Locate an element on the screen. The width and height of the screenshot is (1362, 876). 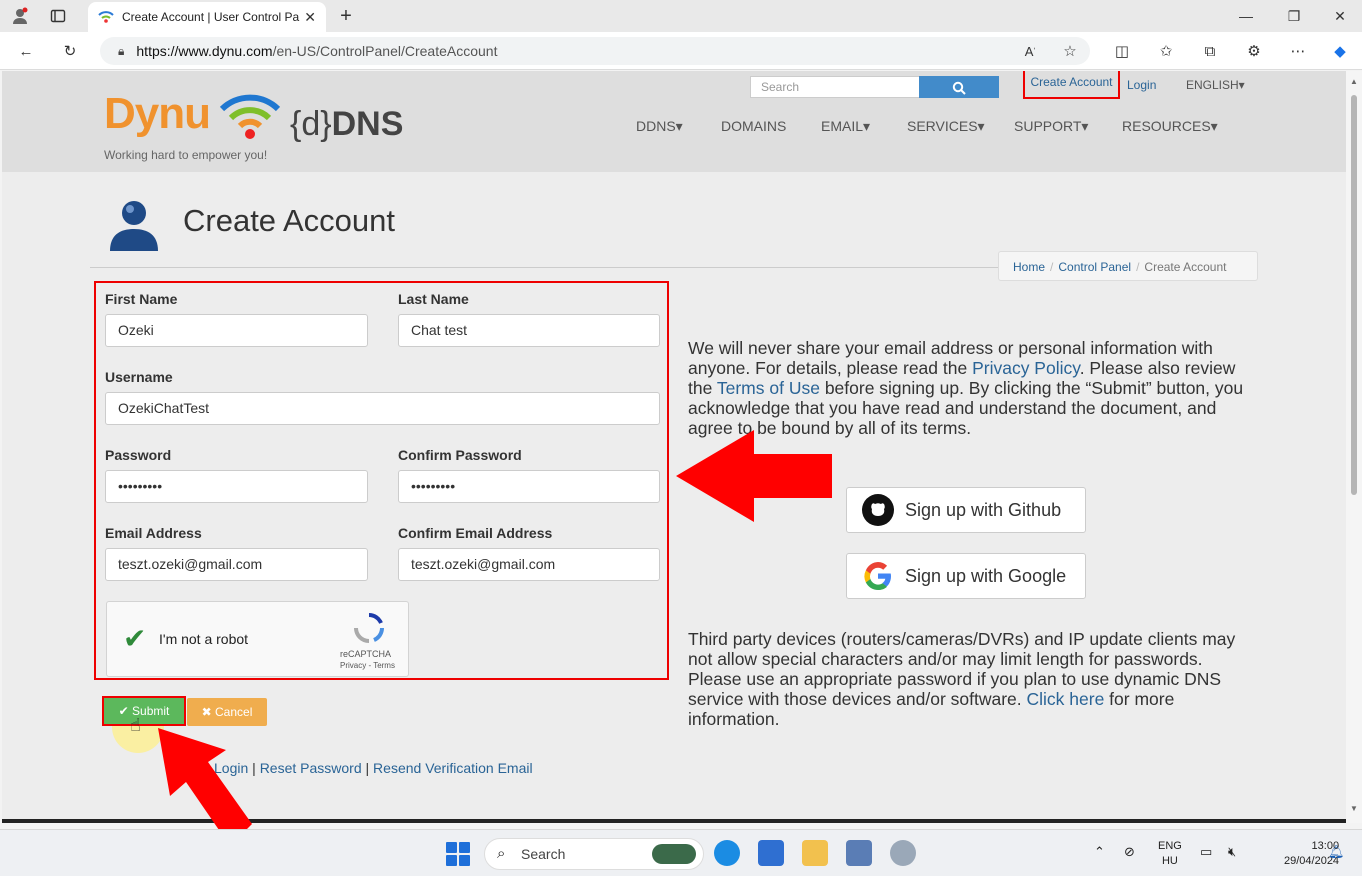
restore-icon: ❐ is located at coordinates (1294, 16).